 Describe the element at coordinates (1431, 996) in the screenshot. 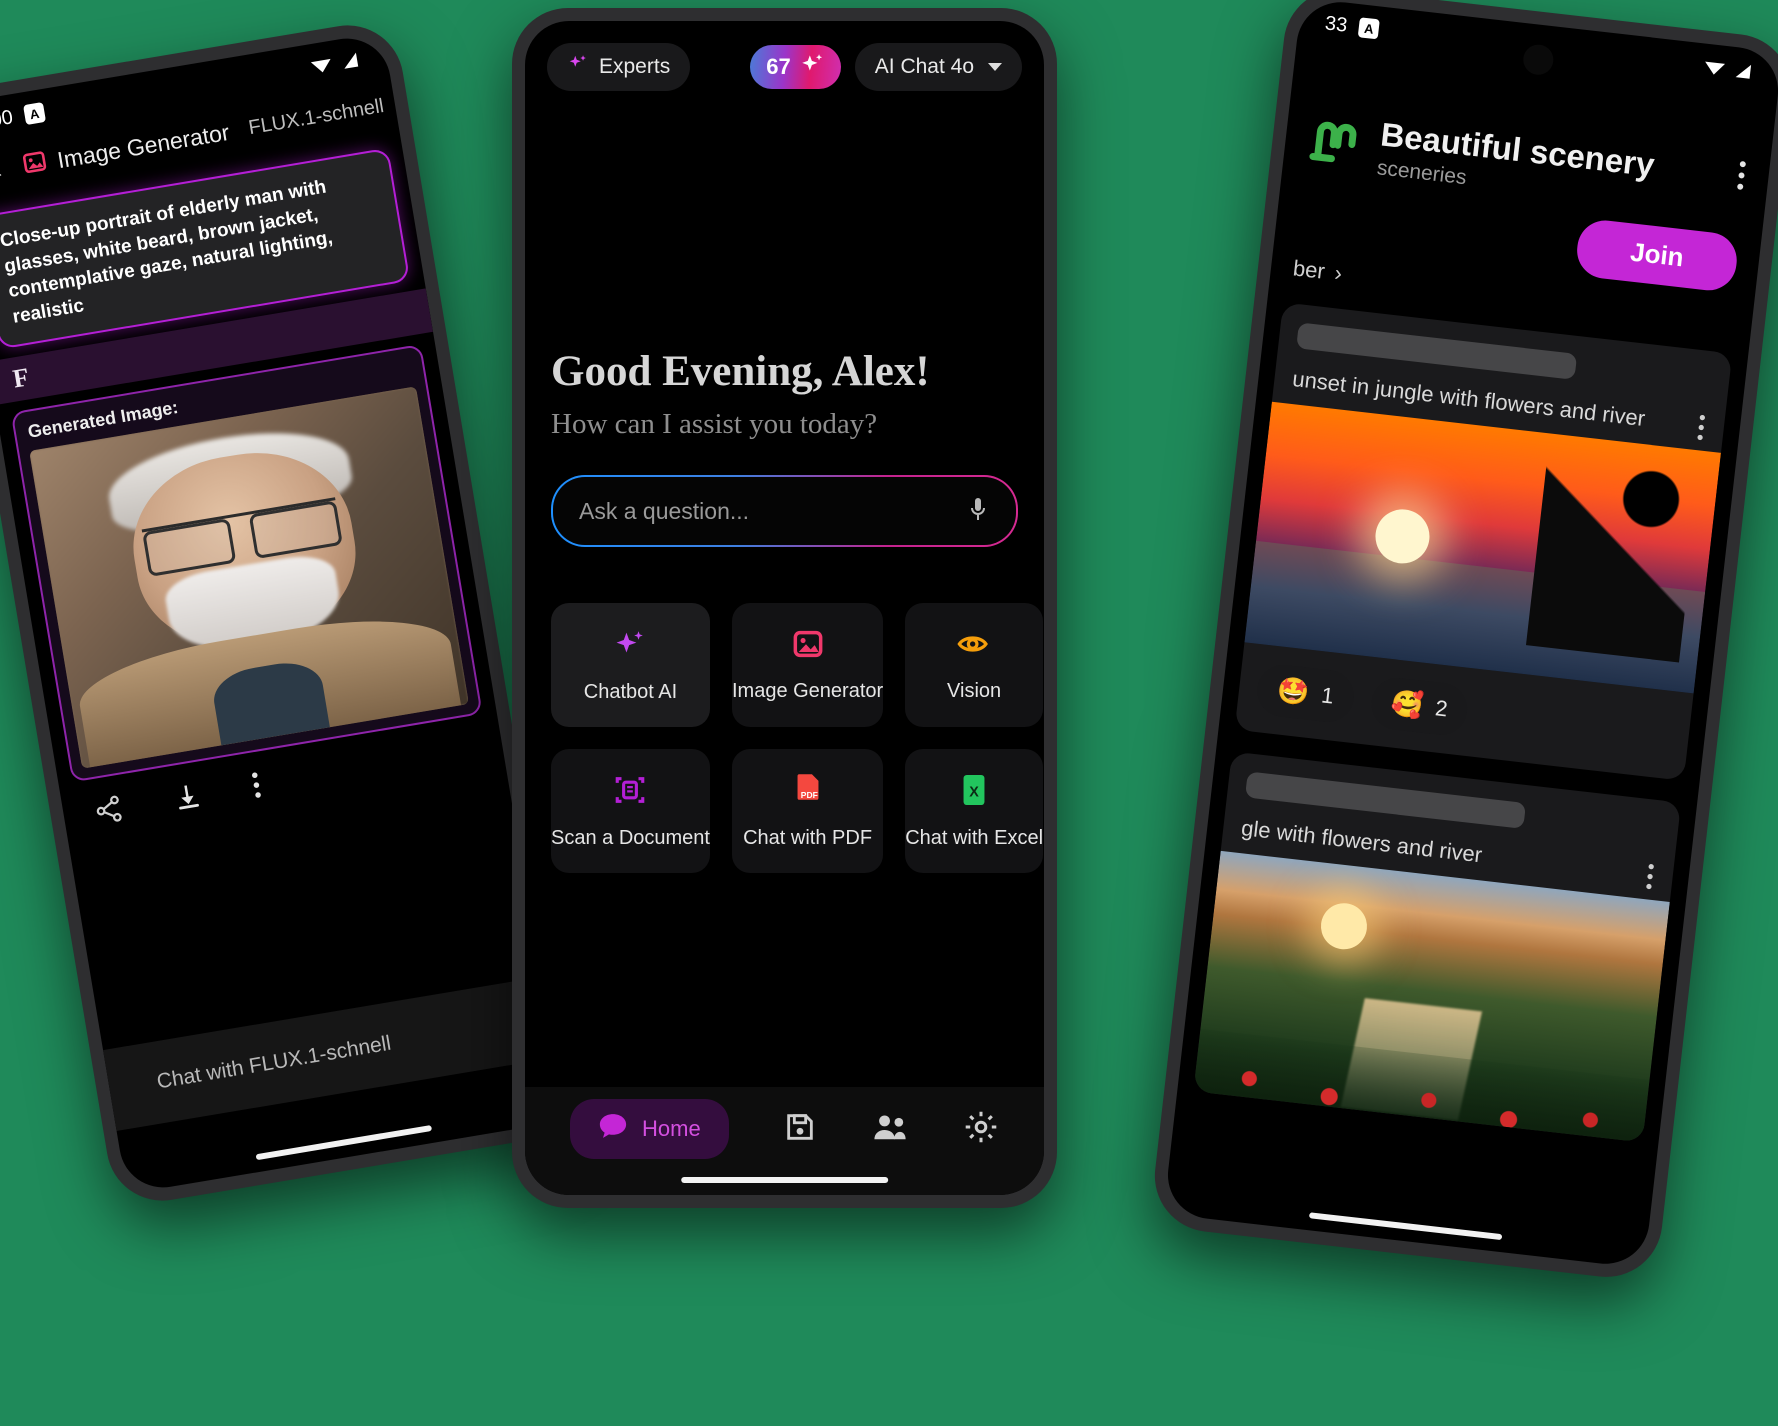

I see `post-image-jungle` at that location.